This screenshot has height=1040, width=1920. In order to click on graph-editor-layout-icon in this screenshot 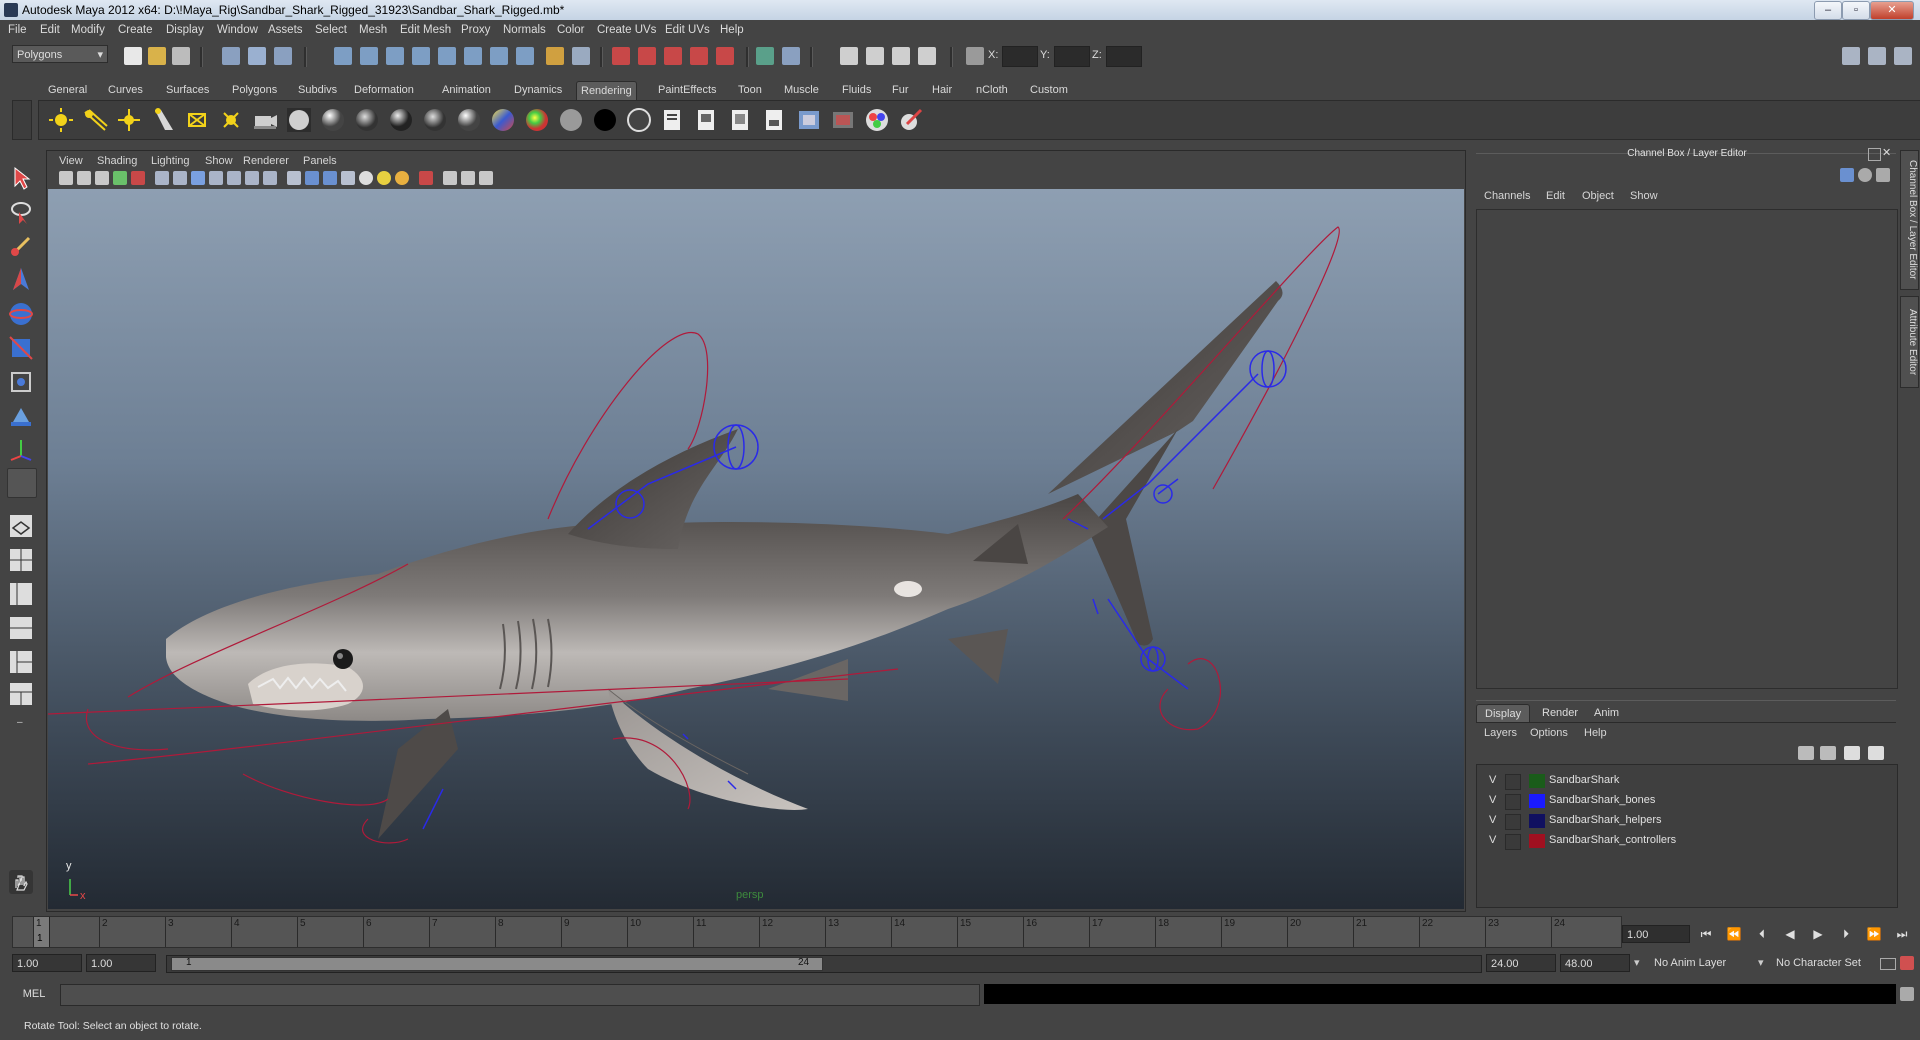, I will do `click(21, 628)`.